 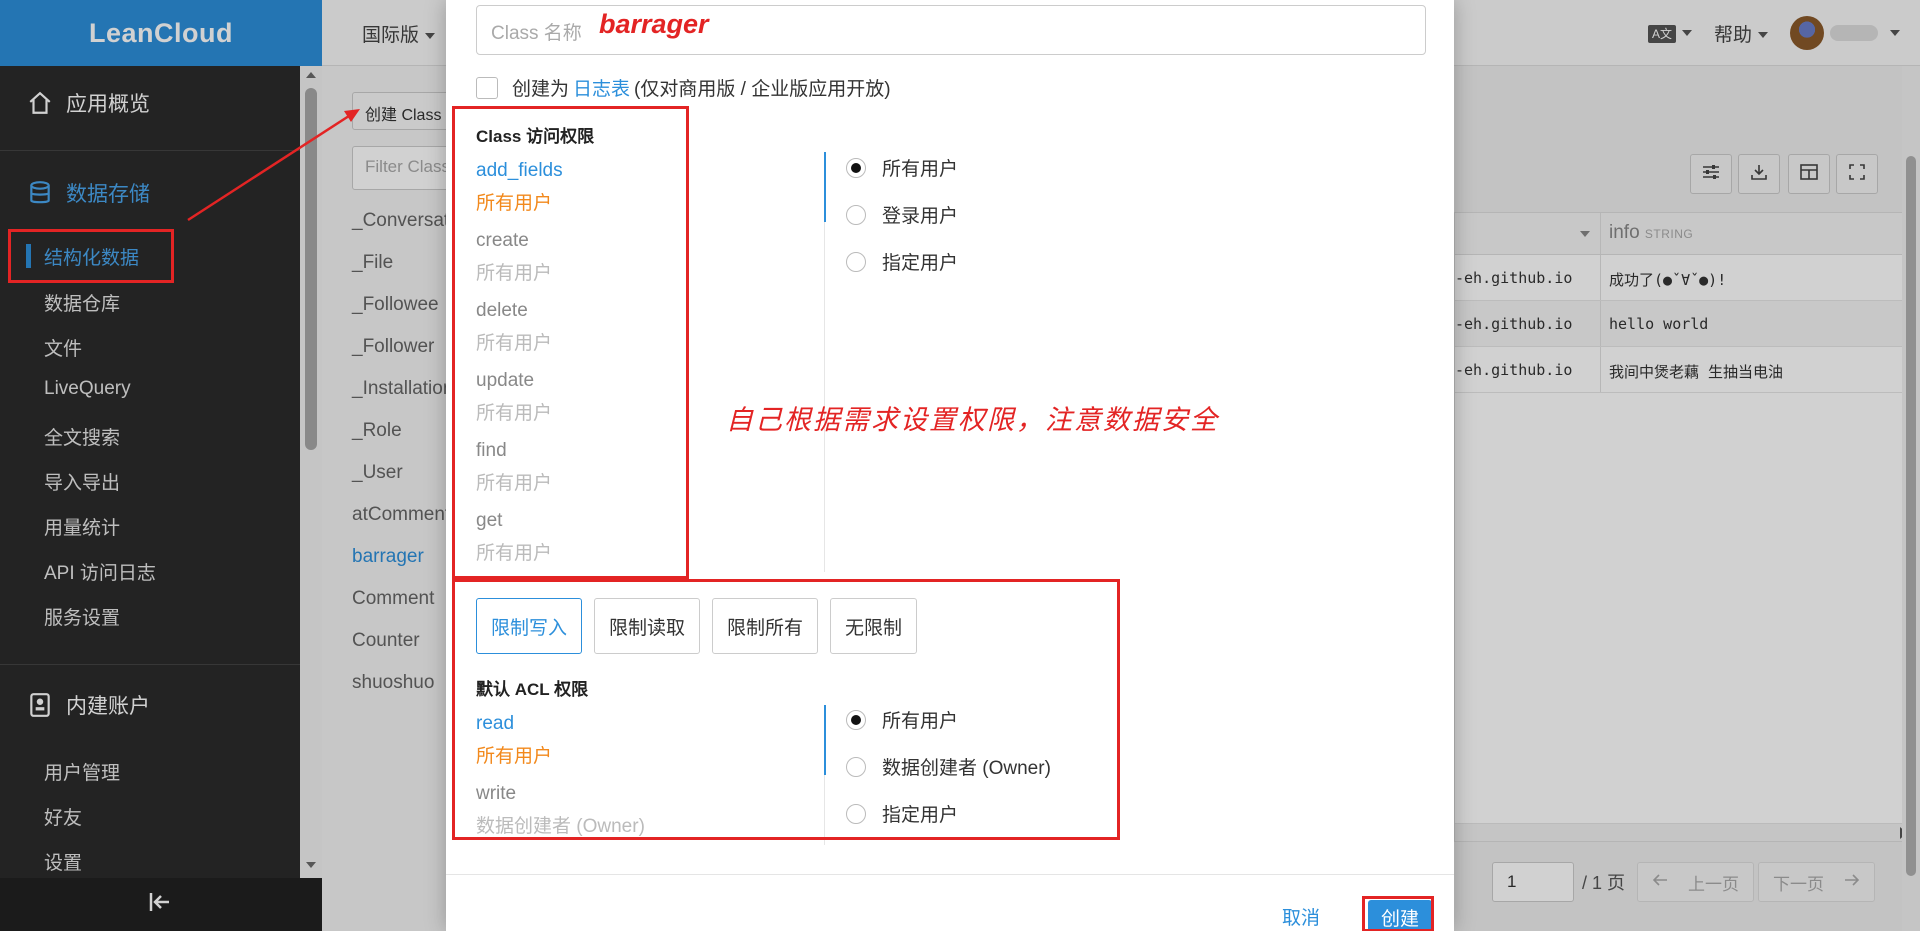 I want to click on log-table-option: 创建为 日志表 (仅对商用版 / 企业版应用开放), so click(x=683, y=87).